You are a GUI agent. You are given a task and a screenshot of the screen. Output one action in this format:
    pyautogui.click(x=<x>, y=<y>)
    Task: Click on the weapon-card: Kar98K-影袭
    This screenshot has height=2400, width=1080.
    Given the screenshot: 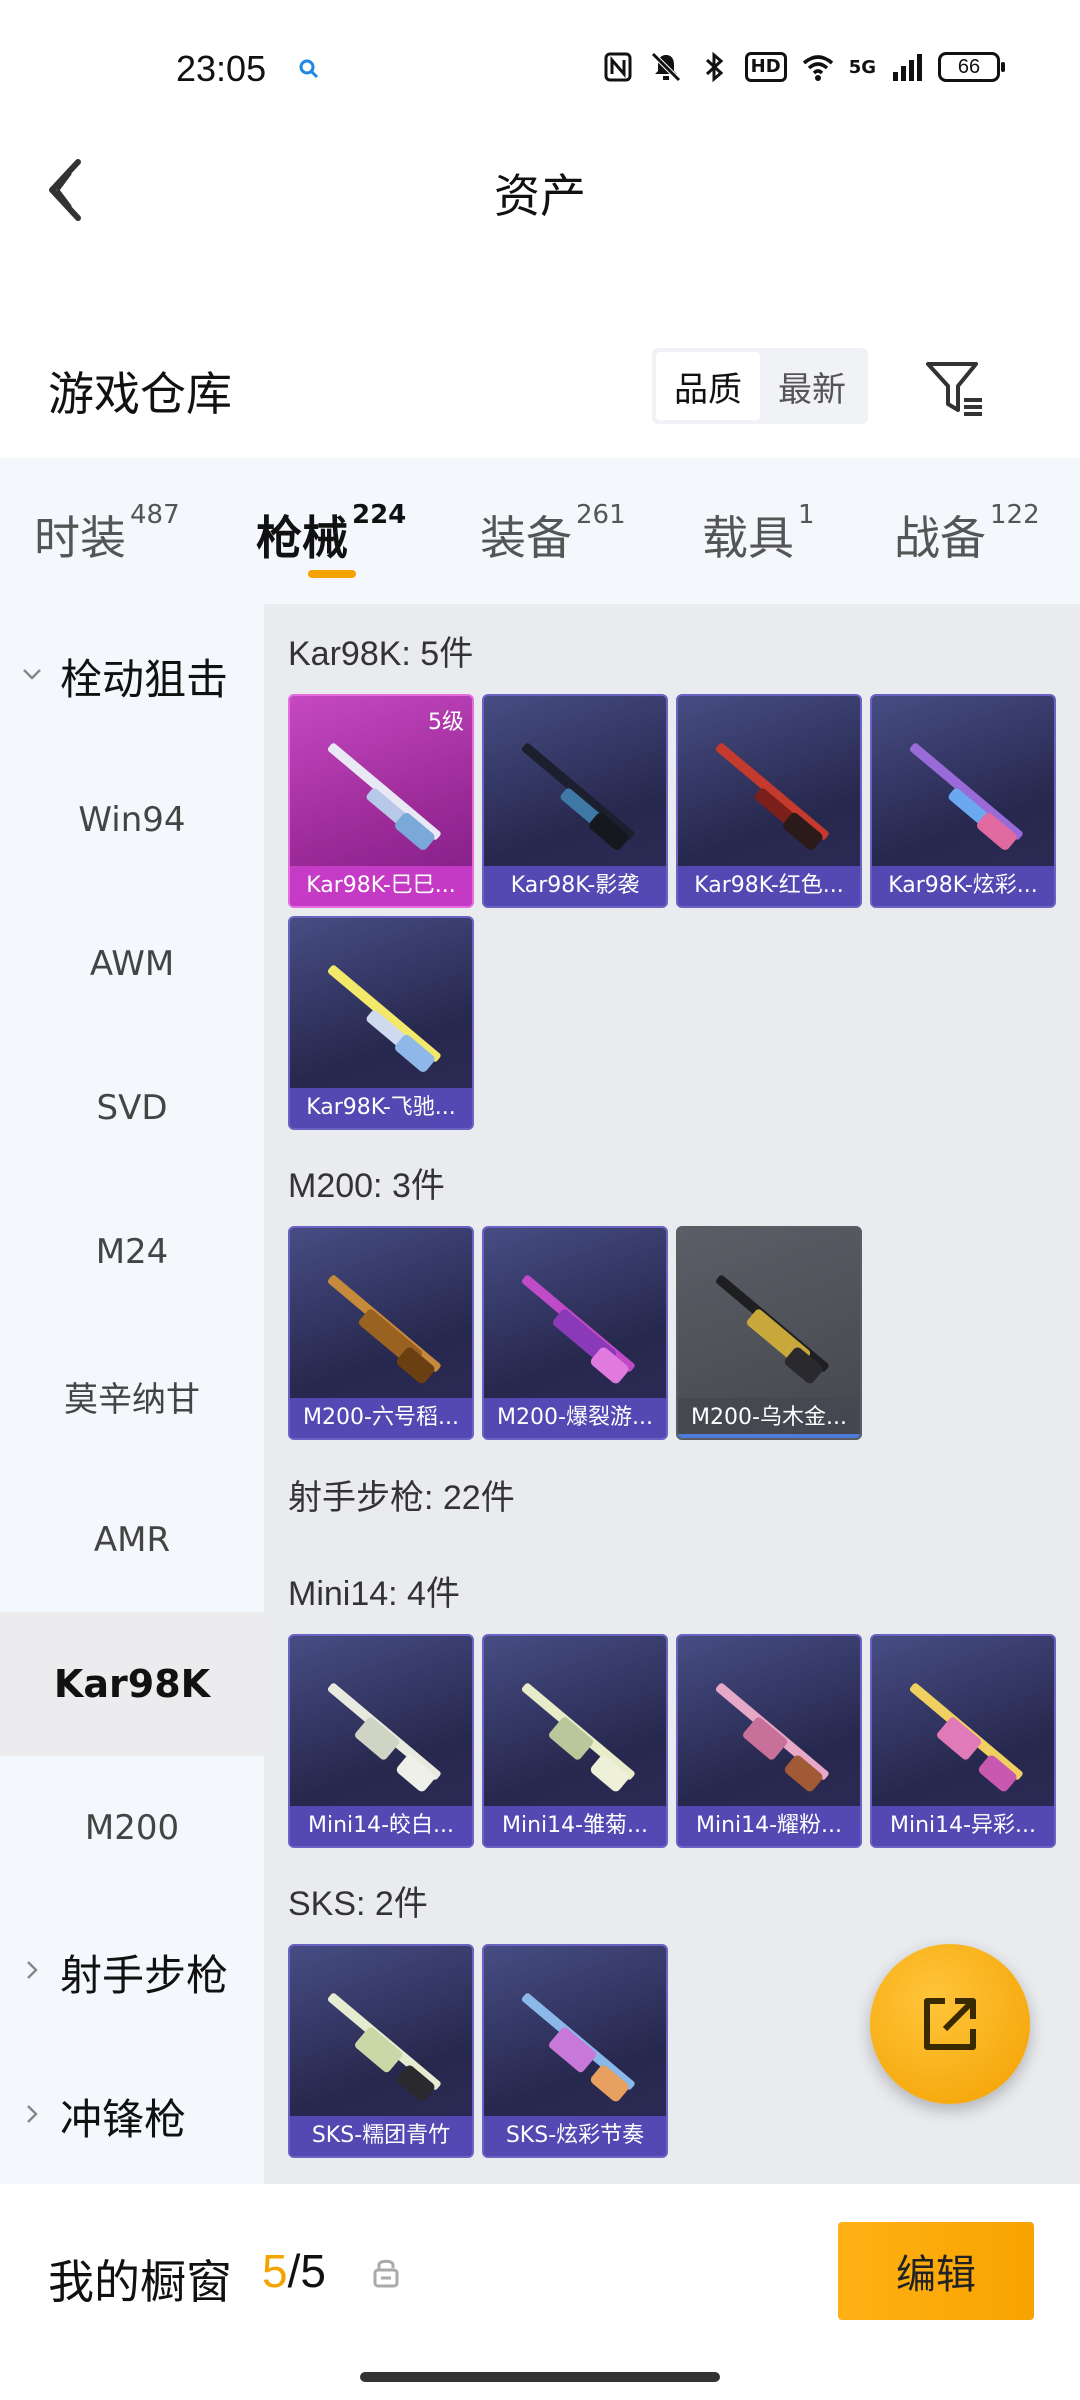 What is the action you would take?
    pyautogui.click(x=575, y=801)
    